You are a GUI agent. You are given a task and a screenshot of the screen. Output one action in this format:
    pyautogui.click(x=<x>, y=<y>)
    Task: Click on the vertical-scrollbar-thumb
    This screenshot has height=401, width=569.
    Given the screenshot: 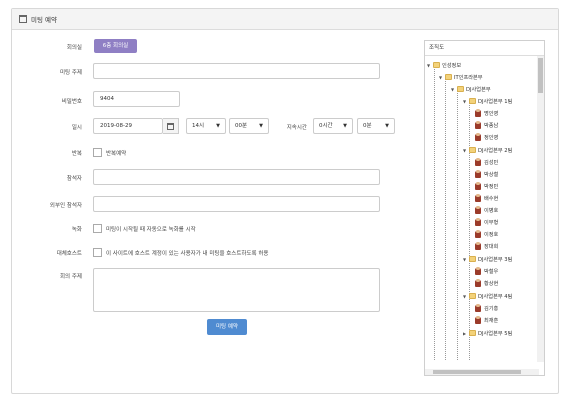 What is the action you would take?
    pyautogui.click(x=540, y=75)
    